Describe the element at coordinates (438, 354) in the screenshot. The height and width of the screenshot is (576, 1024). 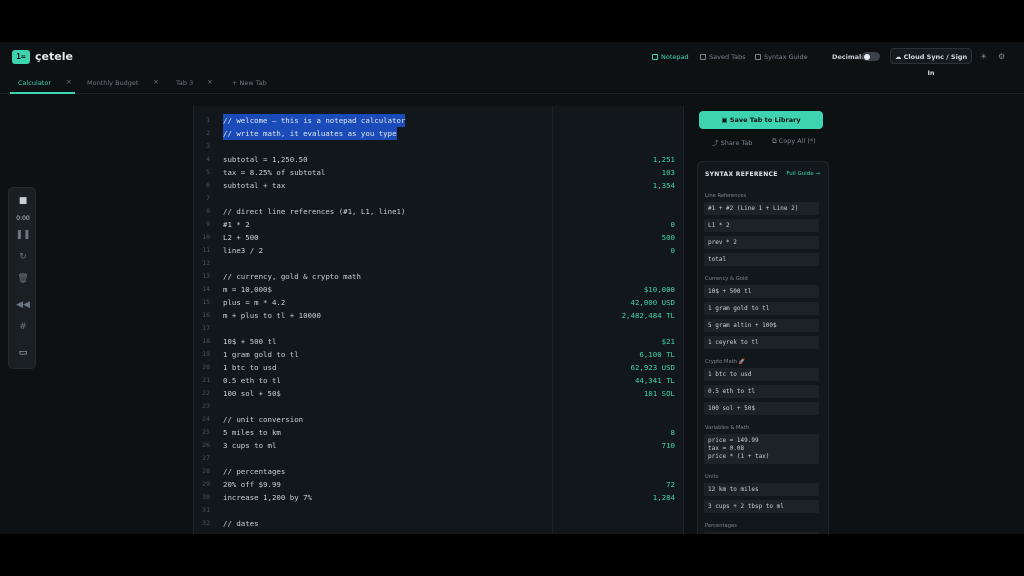
I see `editor-line: 19 1 gram gold to tl 6,100 TL` at that location.